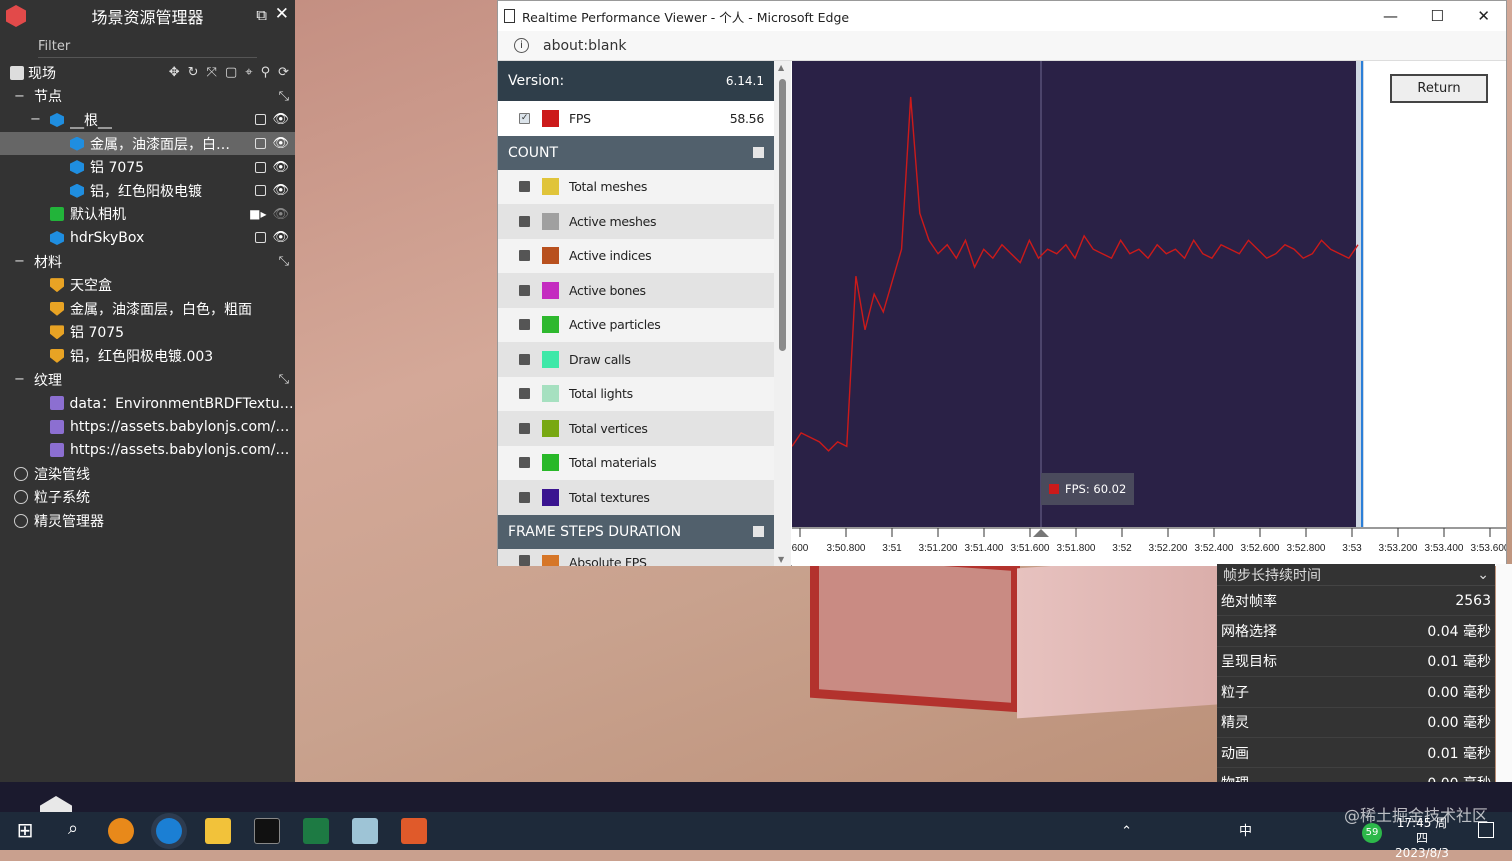 This screenshot has height=861, width=1512. Describe the element at coordinates (257, 214) in the screenshot. I see `active-camera-icon: ■▸` at that location.